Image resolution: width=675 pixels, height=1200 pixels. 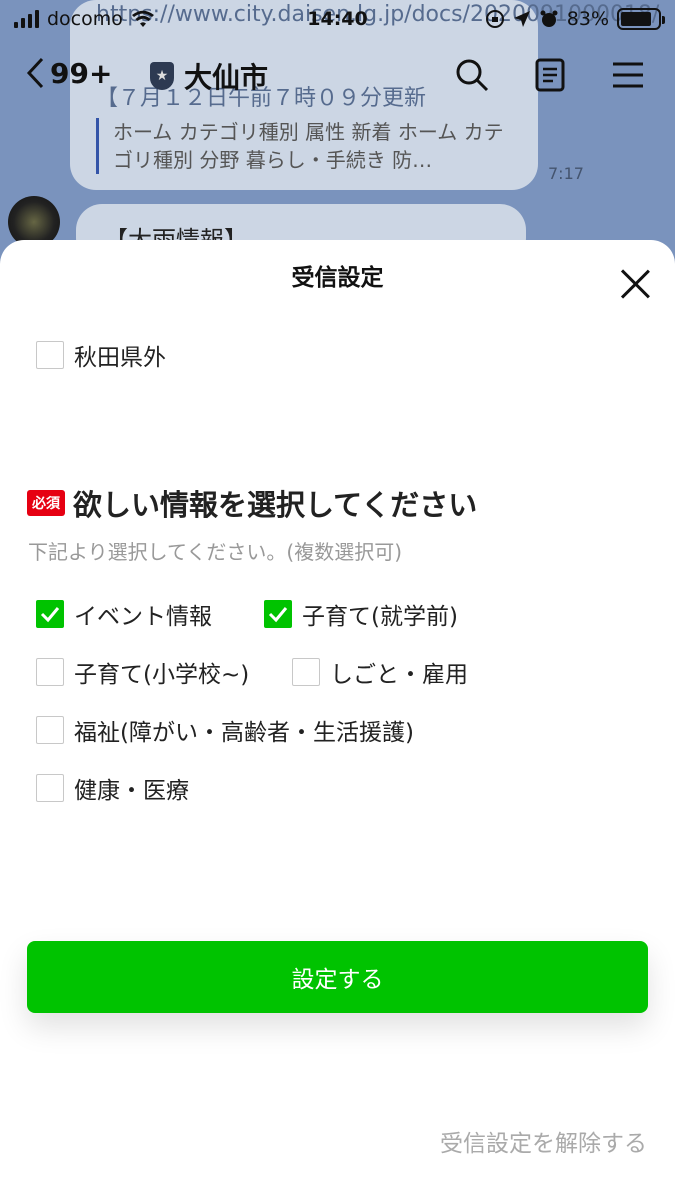 I want to click on option-childcare-elementary: 子育て(小学校~), so click(x=142, y=672).